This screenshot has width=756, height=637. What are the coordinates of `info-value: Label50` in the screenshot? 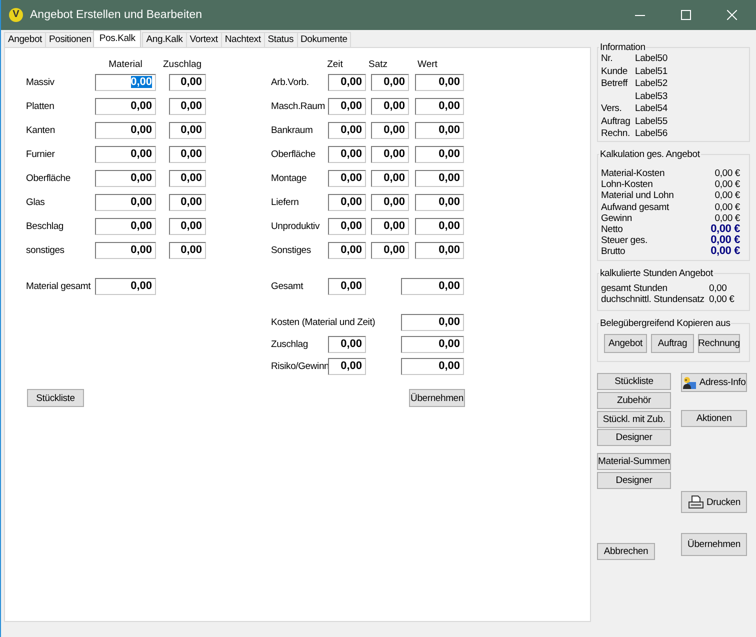 It's located at (651, 59).